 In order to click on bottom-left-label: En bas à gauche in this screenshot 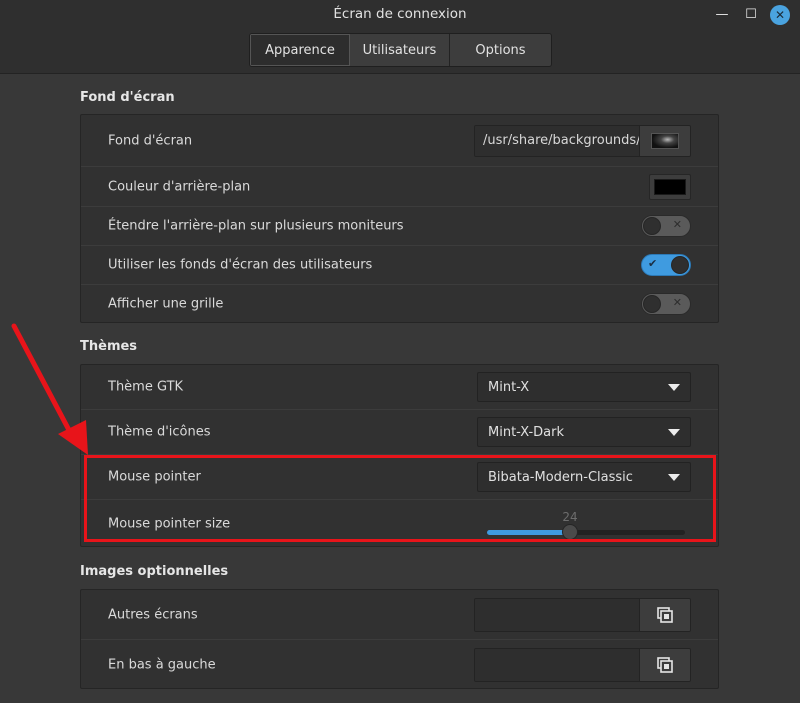, I will do `click(162, 664)`.